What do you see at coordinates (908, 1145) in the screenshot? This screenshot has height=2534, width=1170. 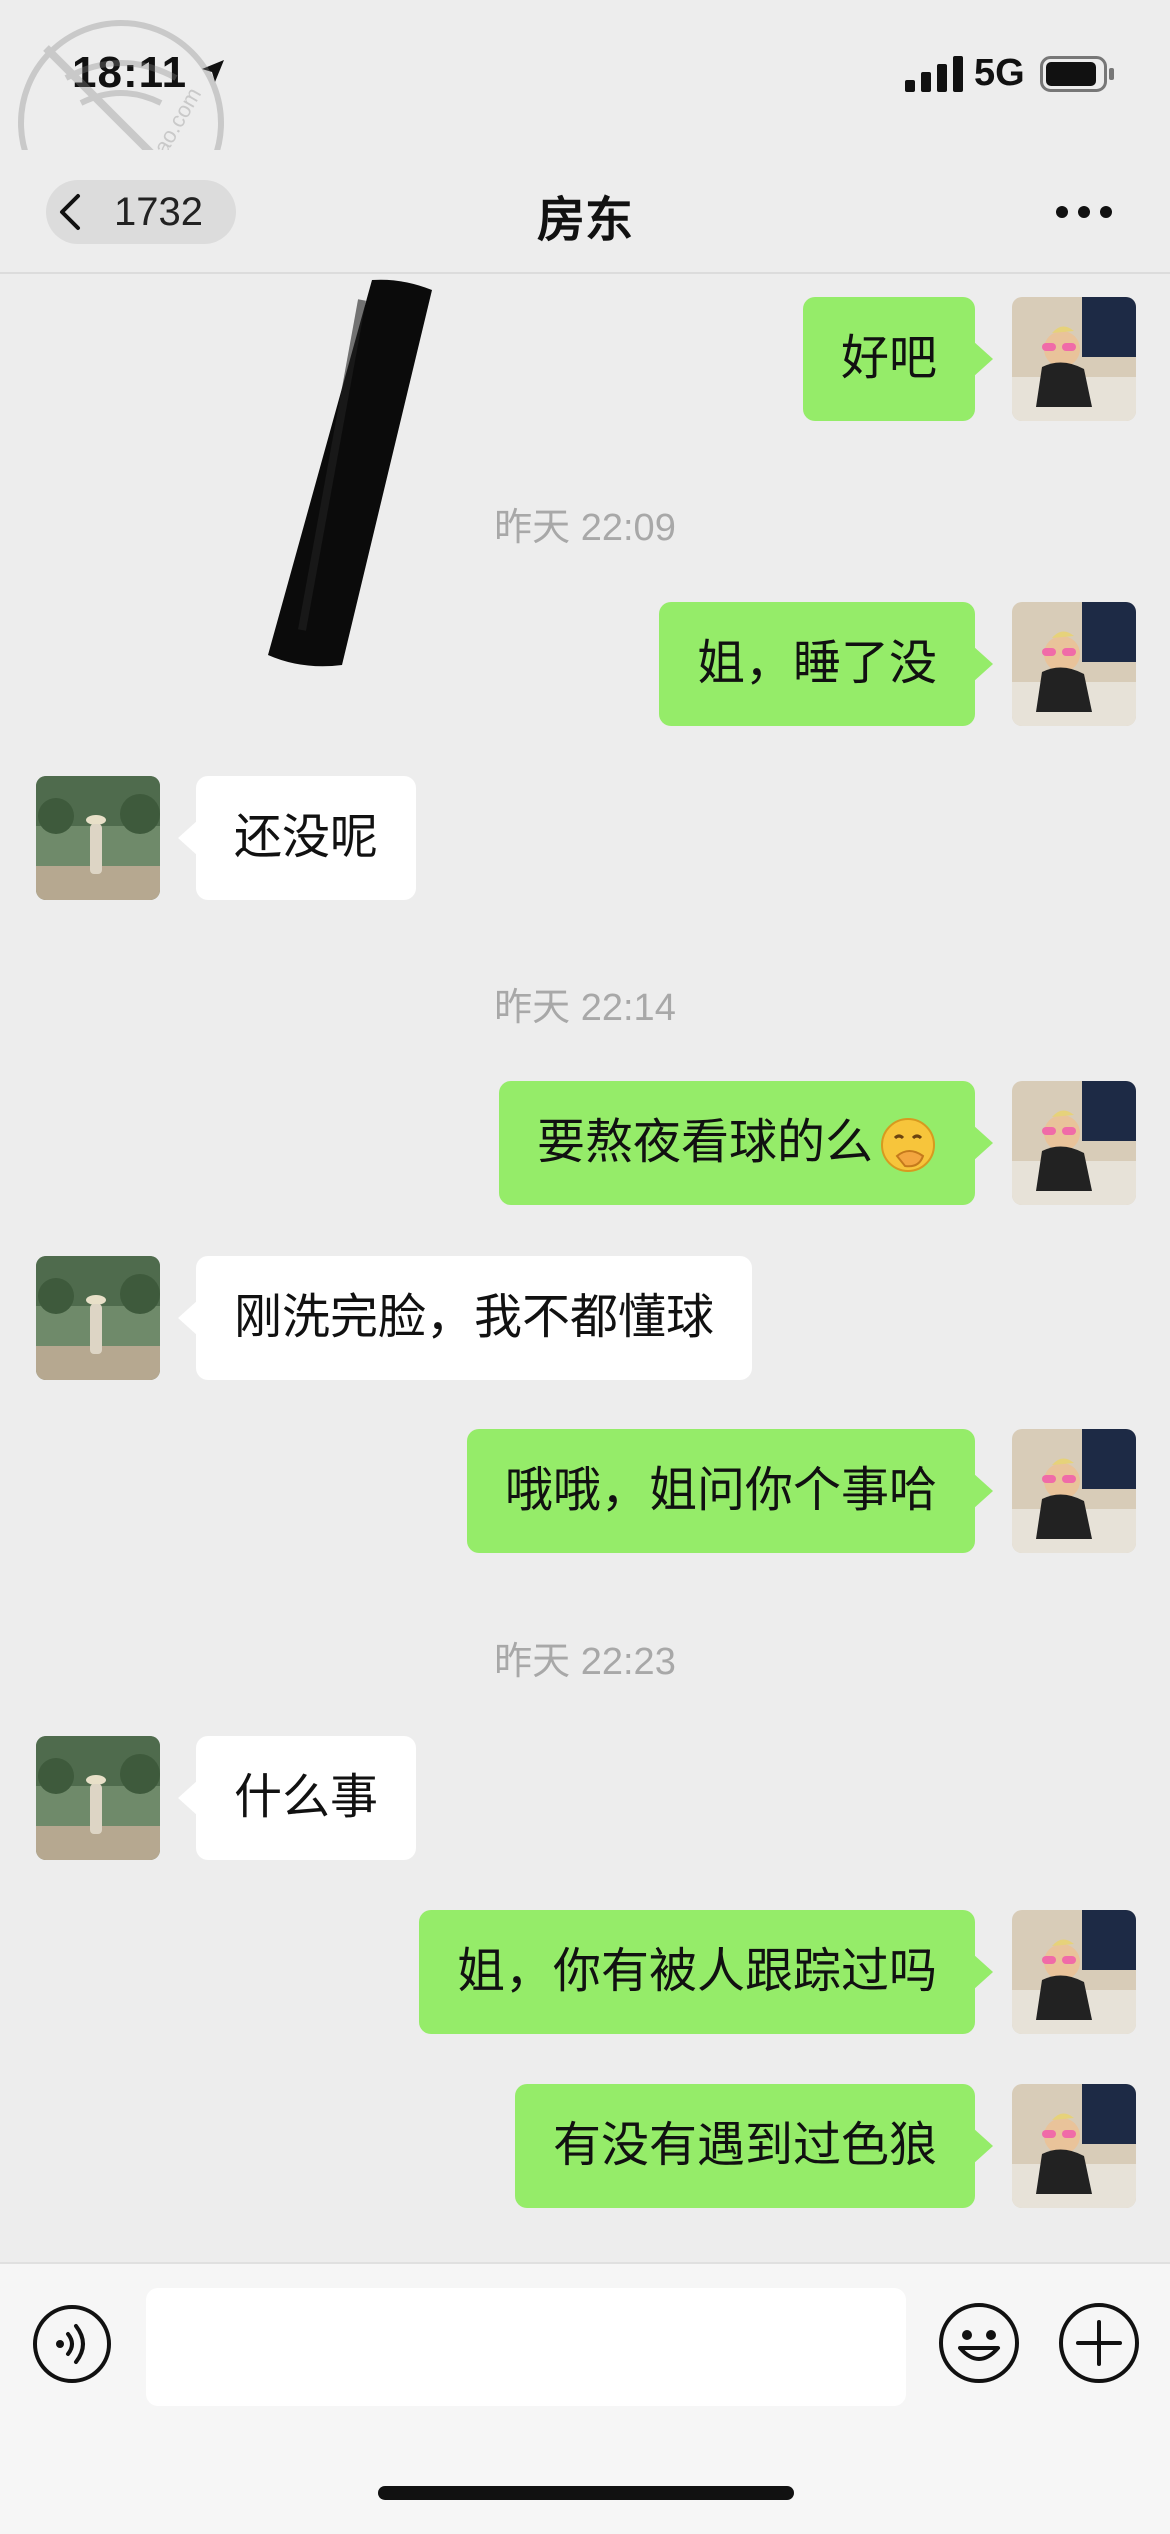 I see `face-with-hand-over-mouth-emoji` at bounding box center [908, 1145].